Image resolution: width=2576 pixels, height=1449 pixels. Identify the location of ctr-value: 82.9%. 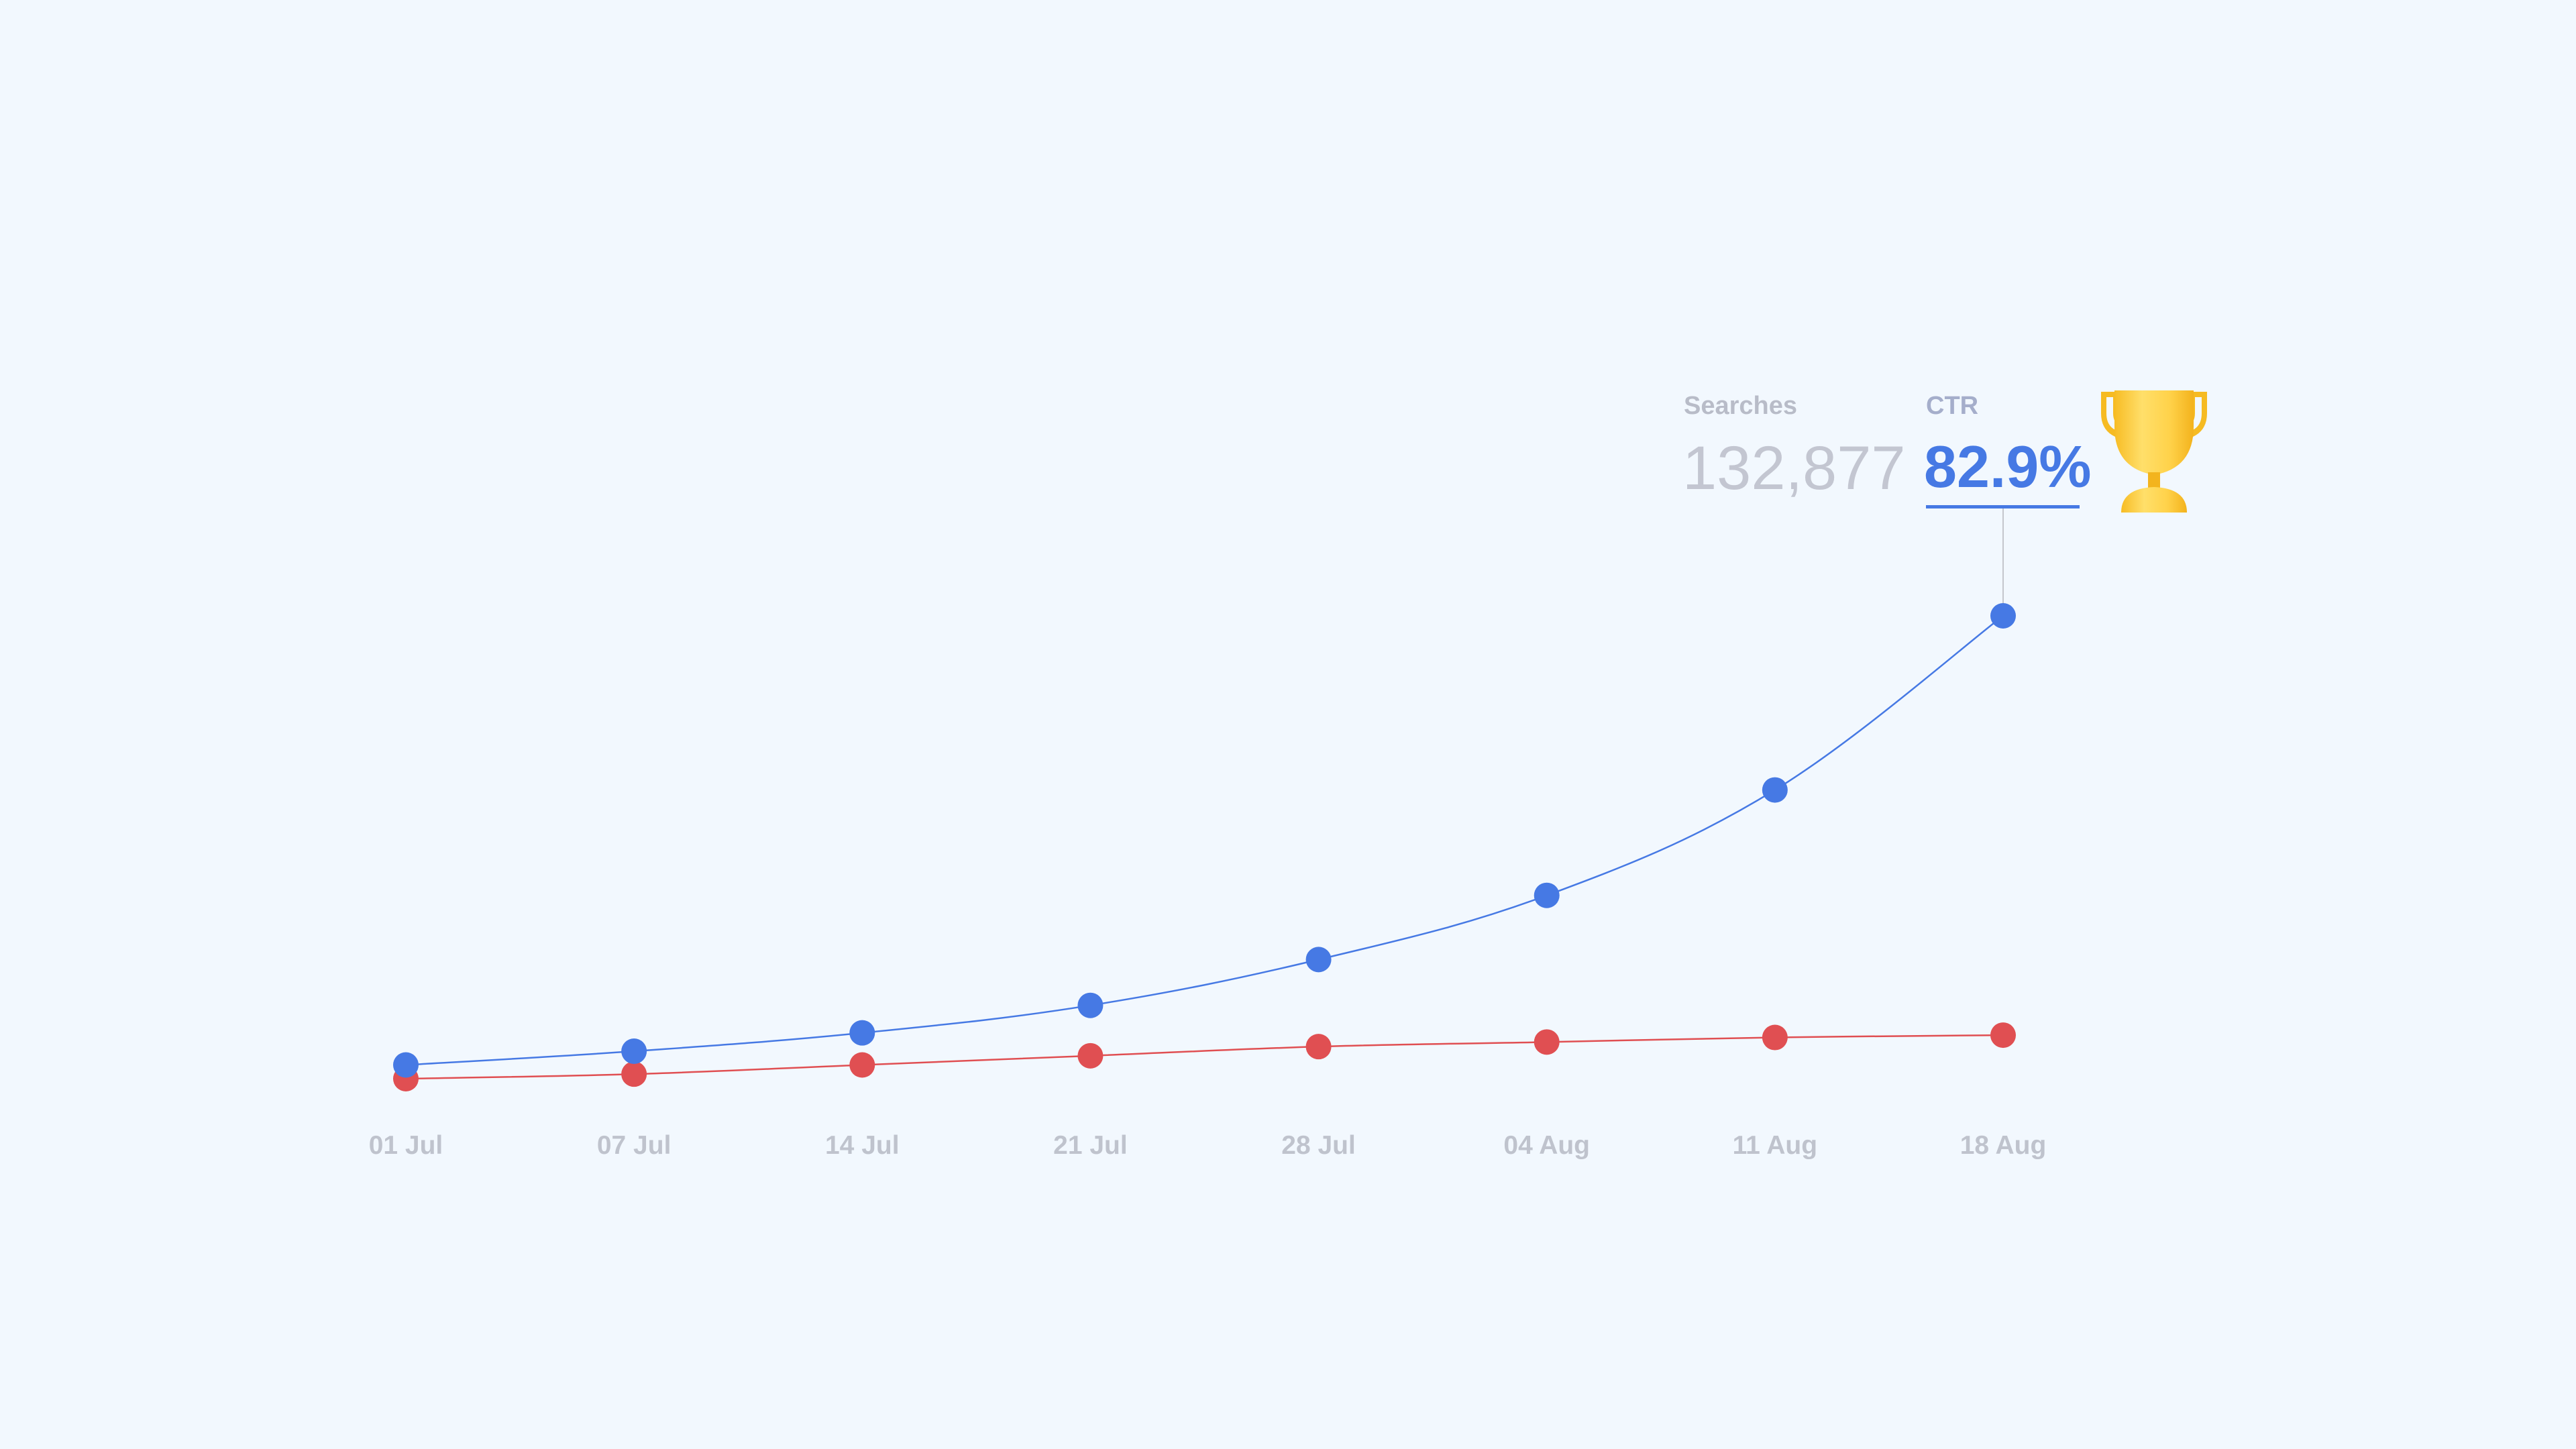
(2008, 466).